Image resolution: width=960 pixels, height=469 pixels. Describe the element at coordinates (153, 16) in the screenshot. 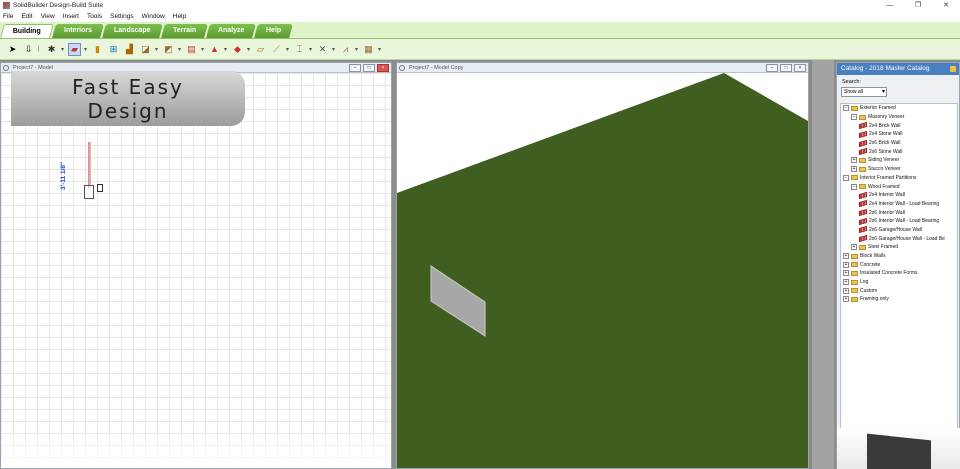

I see `menu-window: Window` at that location.